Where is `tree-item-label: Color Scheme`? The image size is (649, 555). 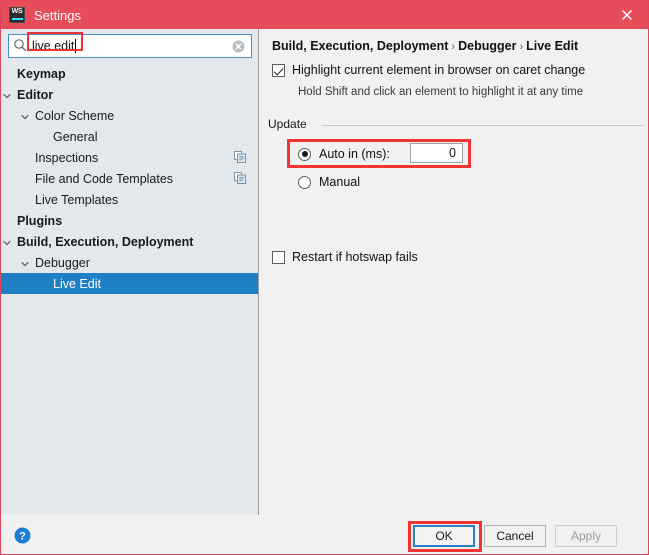
tree-item-label: Color Scheme is located at coordinates (75, 115).